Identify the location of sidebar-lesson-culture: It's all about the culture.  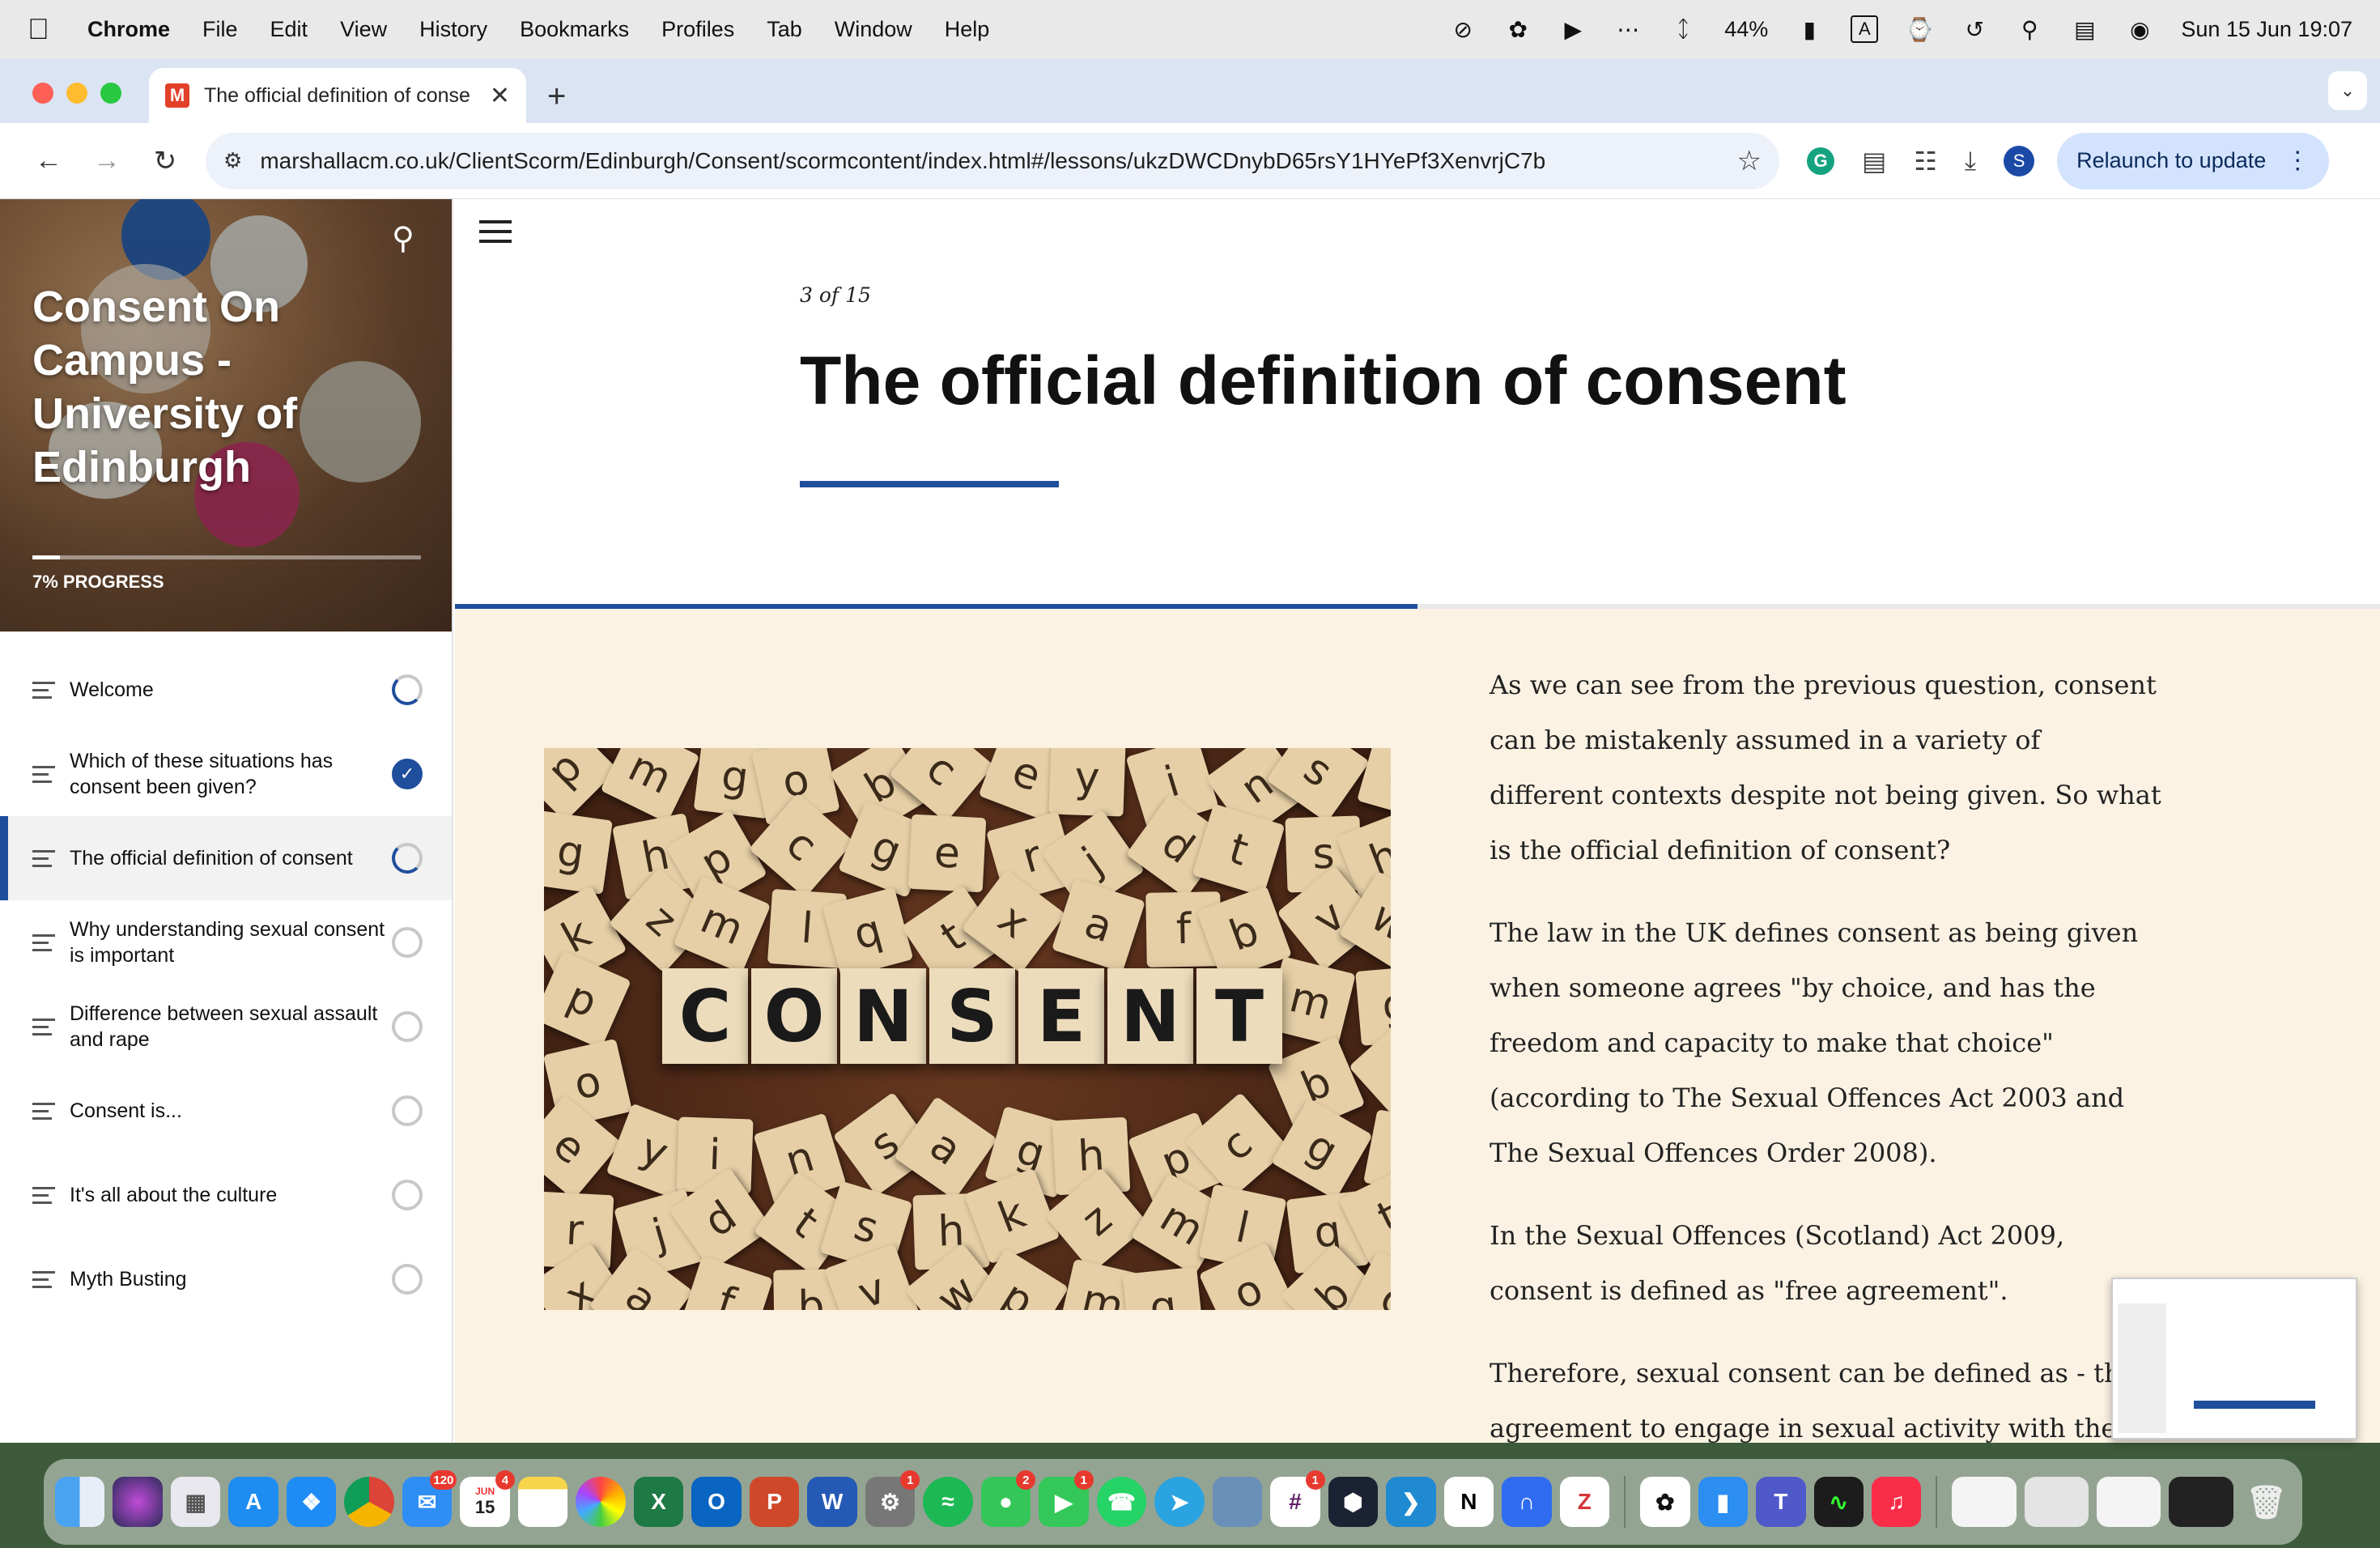
(226, 1195).